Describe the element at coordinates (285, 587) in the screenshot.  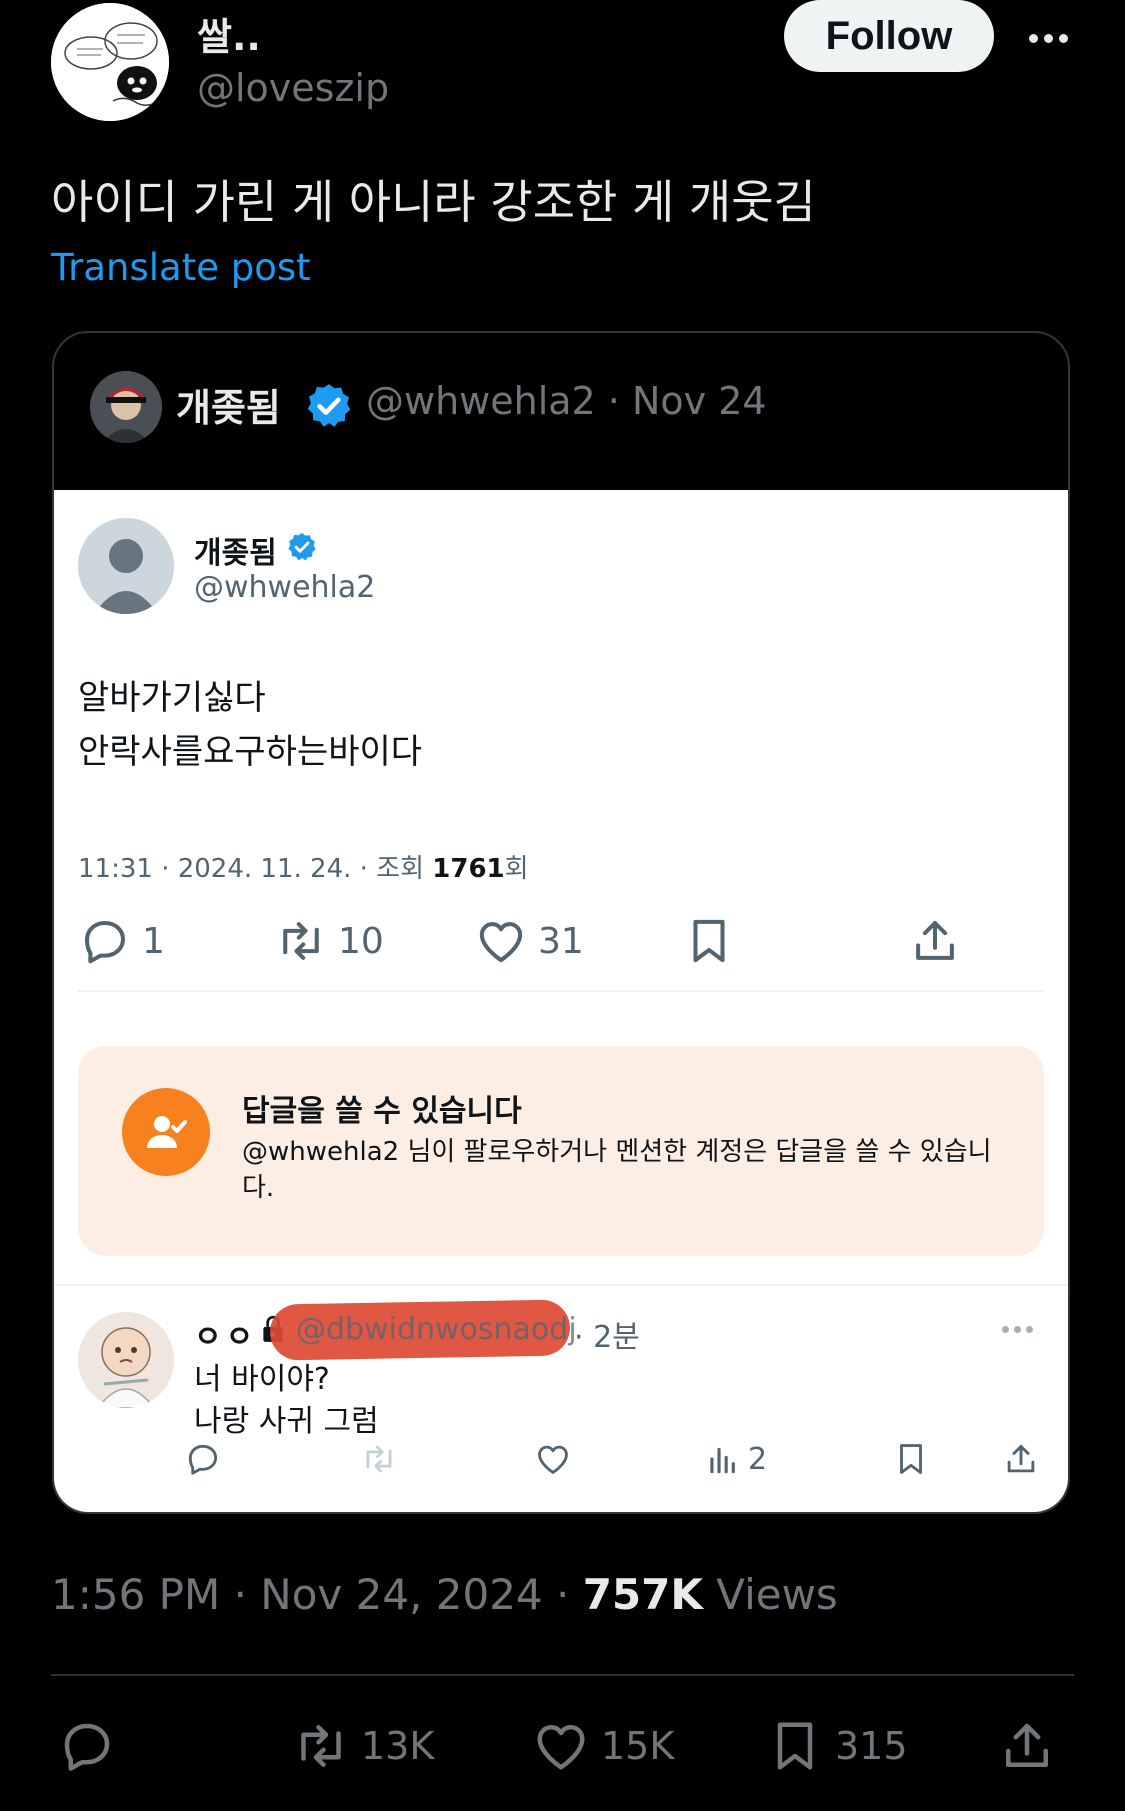
I see `inner-author-handle: @whwehla2` at that location.